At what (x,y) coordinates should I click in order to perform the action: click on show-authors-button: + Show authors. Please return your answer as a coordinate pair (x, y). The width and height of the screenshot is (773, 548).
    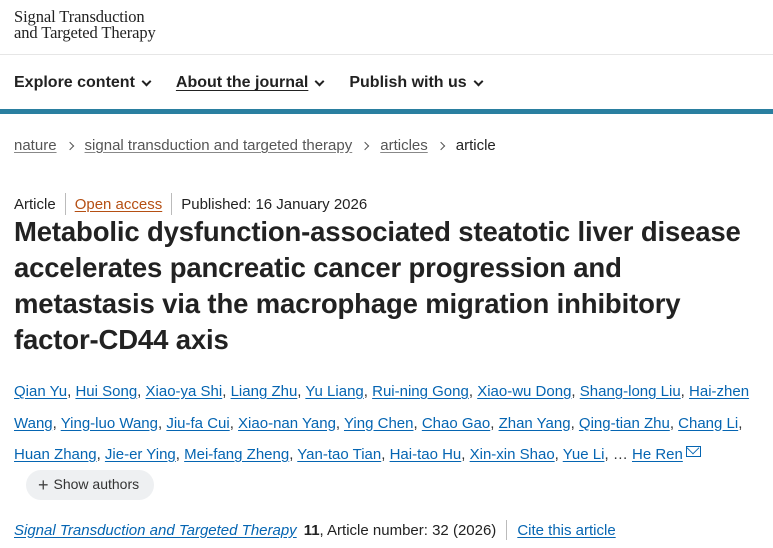
    Looking at the image, I should click on (90, 484).